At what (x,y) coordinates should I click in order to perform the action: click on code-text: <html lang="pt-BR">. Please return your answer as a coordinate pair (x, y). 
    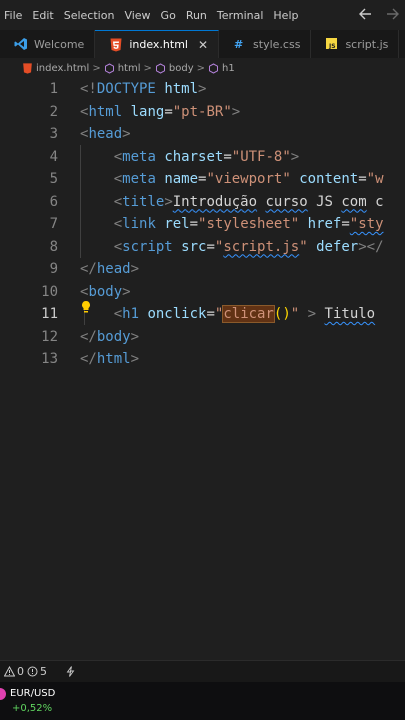
    Looking at the image, I should click on (160, 112).